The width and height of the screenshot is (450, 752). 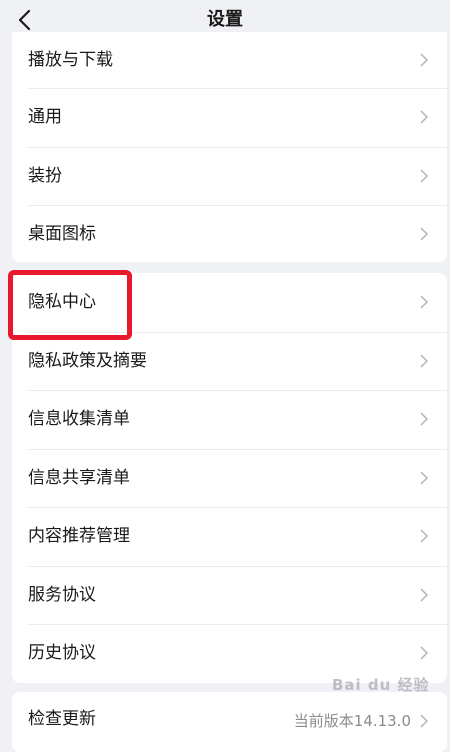 I want to click on settings-item-label: 信息共享清单, so click(x=79, y=477).